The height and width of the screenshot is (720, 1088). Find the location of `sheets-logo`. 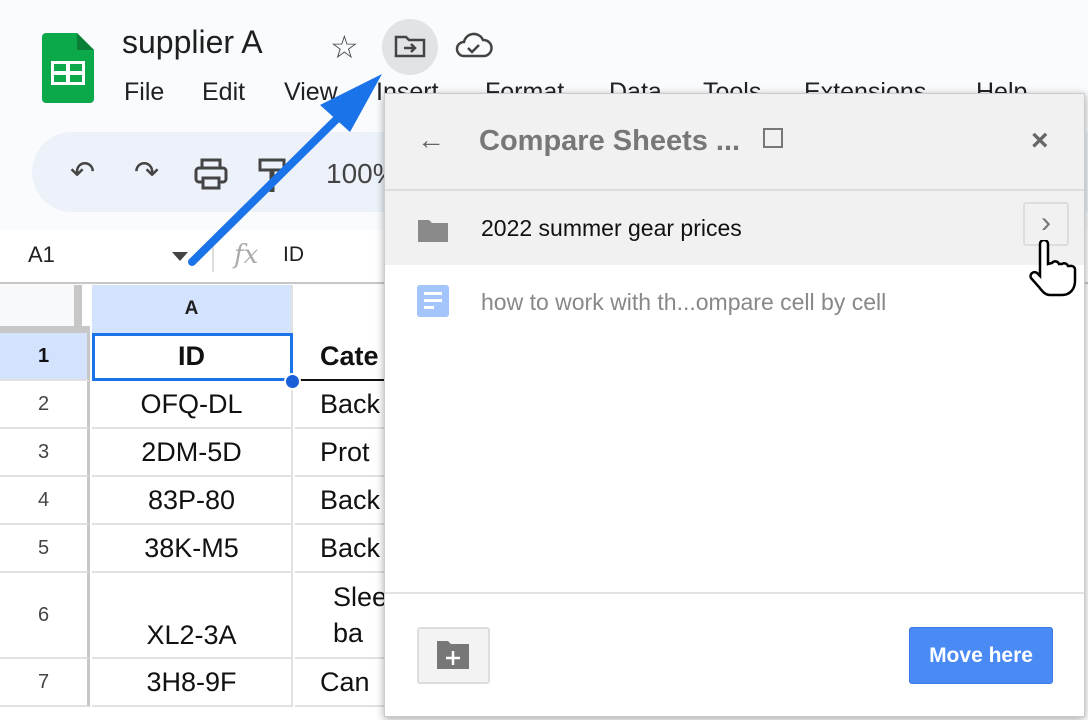

sheets-logo is located at coordinates (68, 68).